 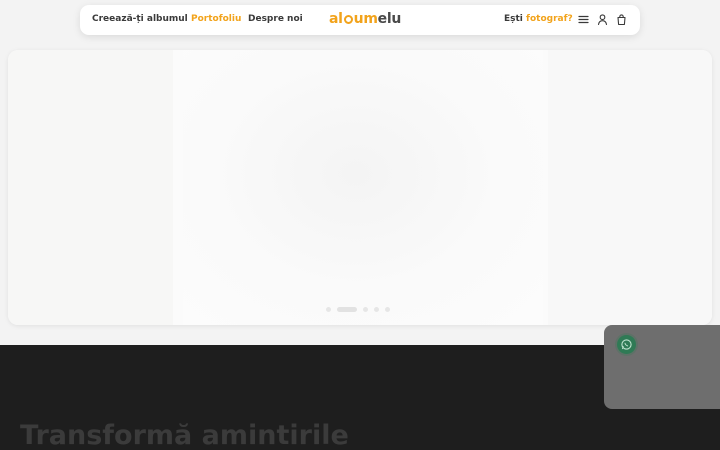 I want to click on photographer-link: Ești fotograf?, so click(x=538, y=19).